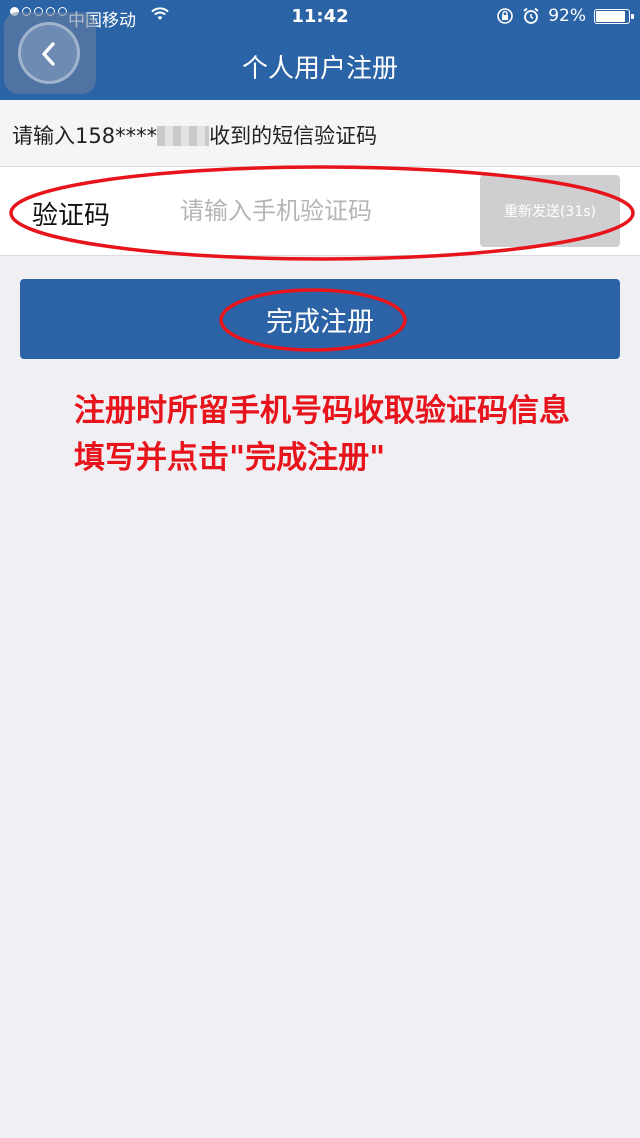 The width and height of the screenshot is (640, 1138). I want to click on back-button, so click(50, 53).